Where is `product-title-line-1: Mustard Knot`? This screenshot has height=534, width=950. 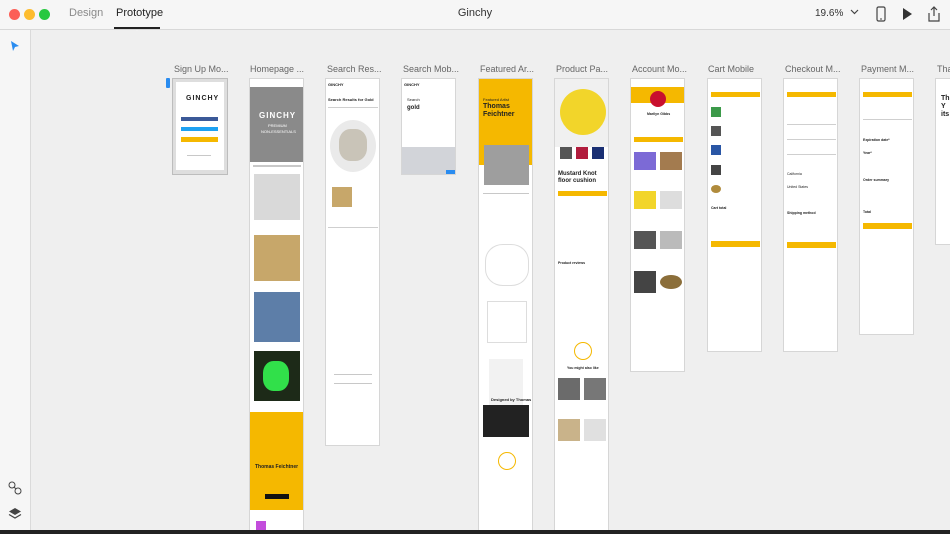 product-title-line-1: Mustard Knot is located at coordinates (577, 174).